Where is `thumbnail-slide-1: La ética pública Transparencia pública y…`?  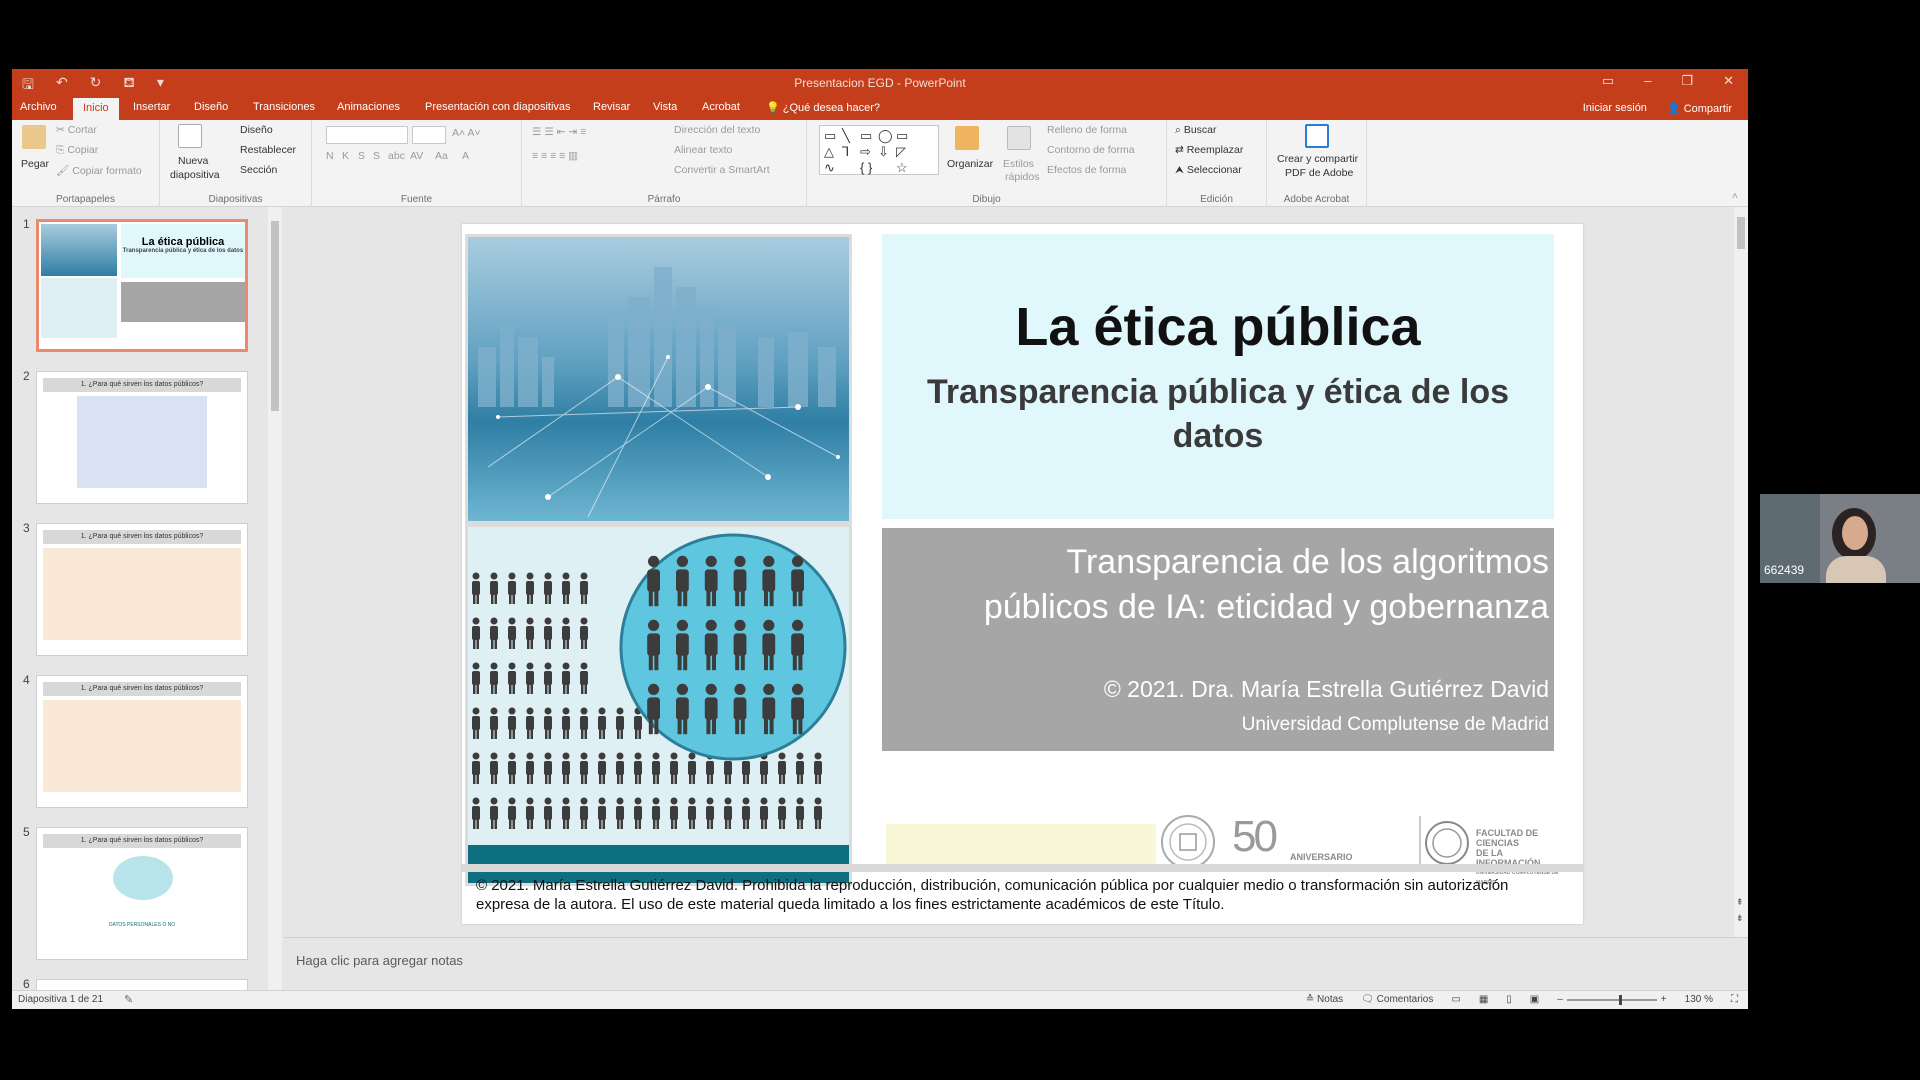 thumbnail-slide-1: La ética pública Transparencia pública y… is located at coordinates (142, 285).